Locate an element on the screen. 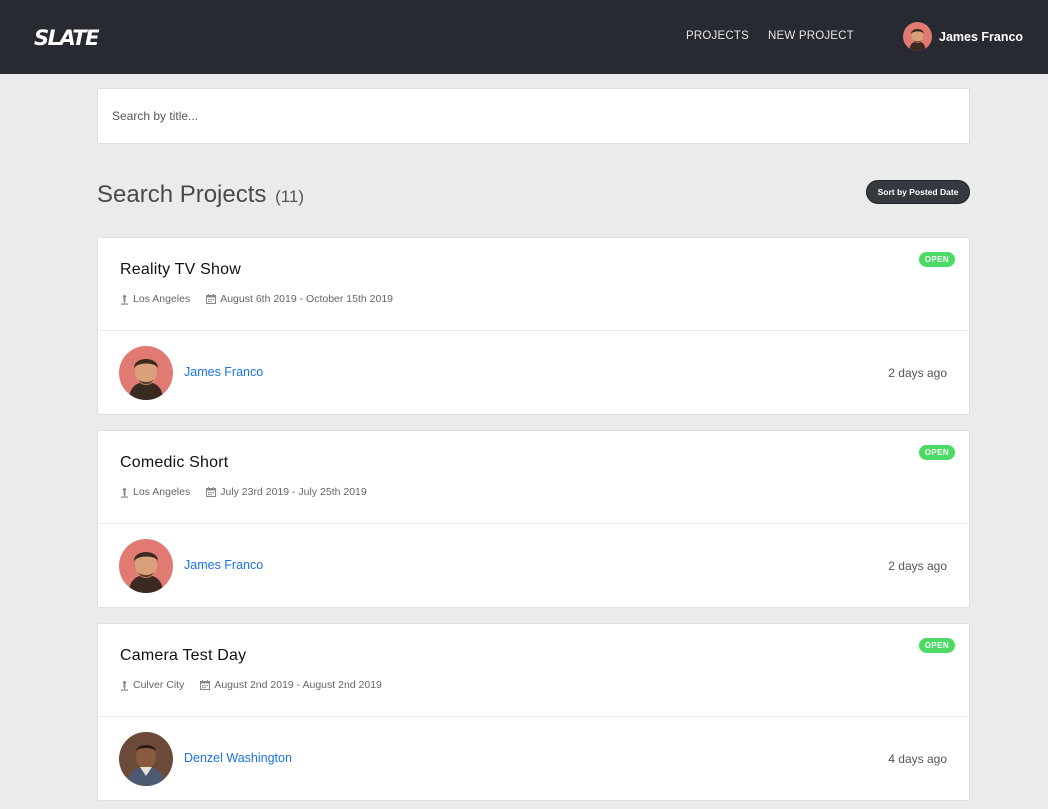 This screenshot has width=1048, height=809. user-menu: James Franco is located at coordinates (963, 36).